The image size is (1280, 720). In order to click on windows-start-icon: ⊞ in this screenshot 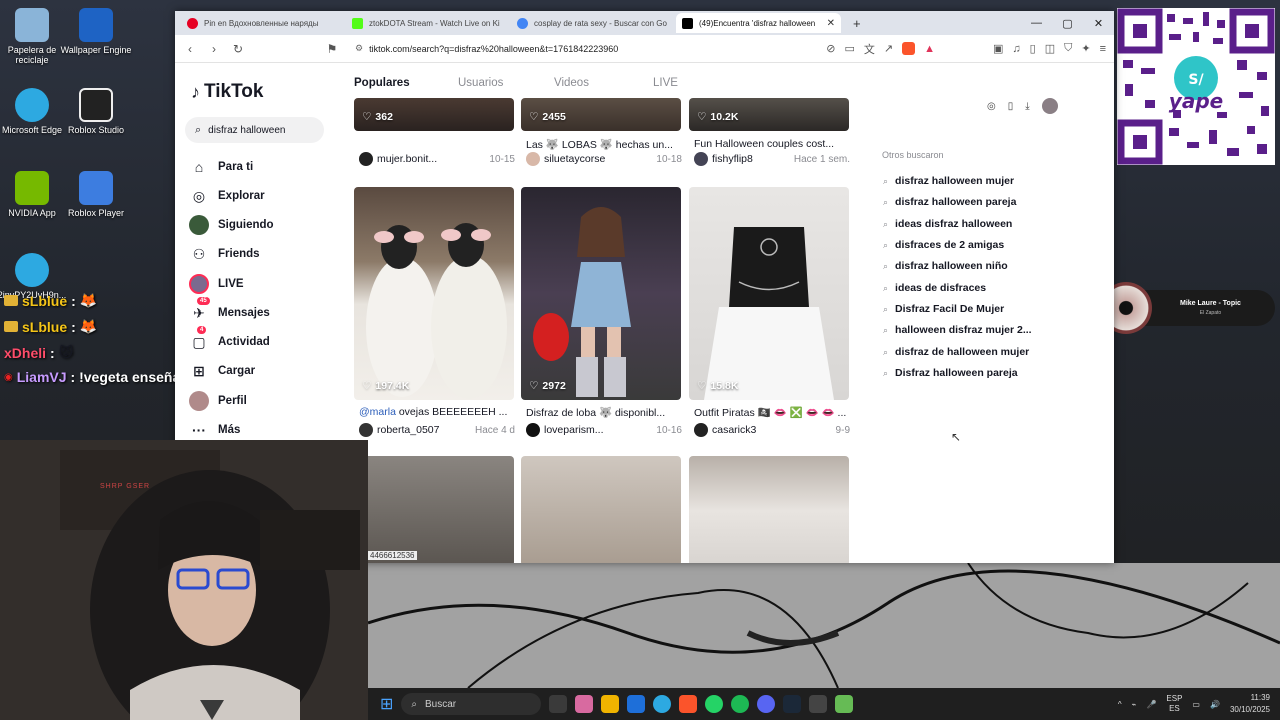, I will do `click(386, 704)`.